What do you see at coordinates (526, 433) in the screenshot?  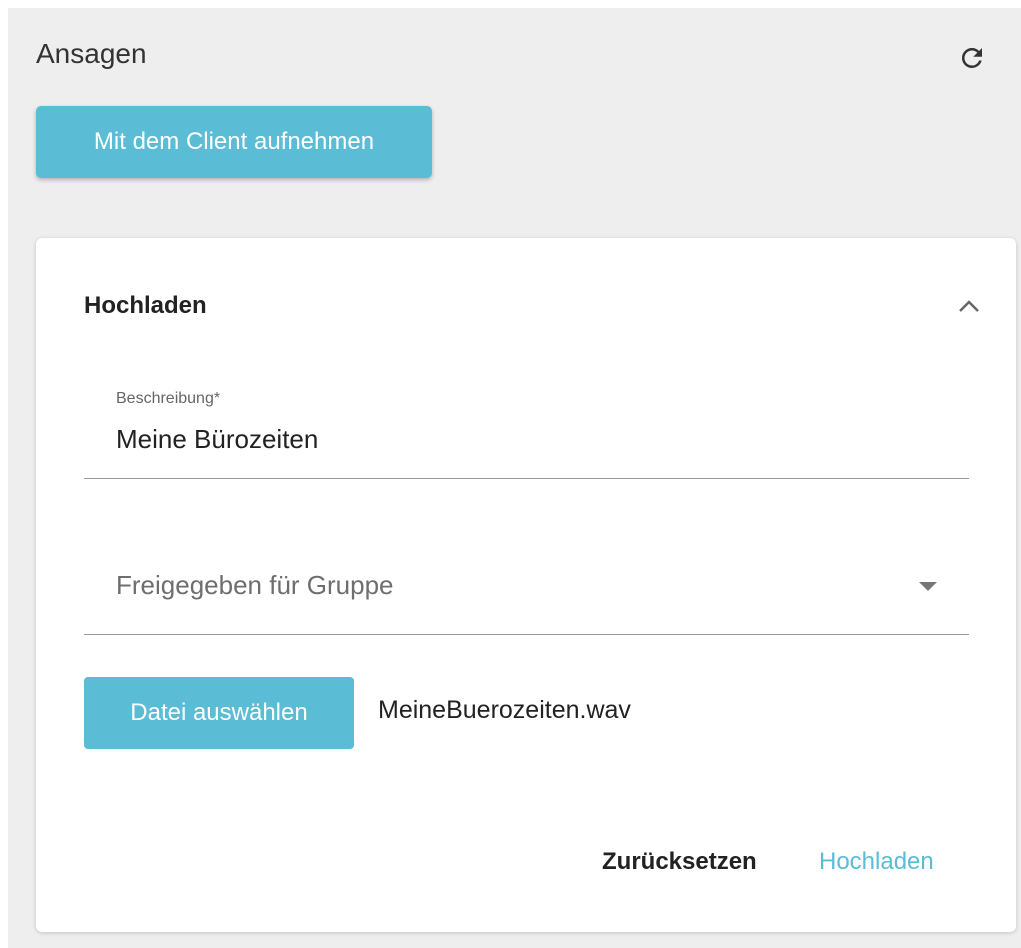 I see `description-field: Beschreibung* Meine Bürozeiten` at bounding box center [526, 433].